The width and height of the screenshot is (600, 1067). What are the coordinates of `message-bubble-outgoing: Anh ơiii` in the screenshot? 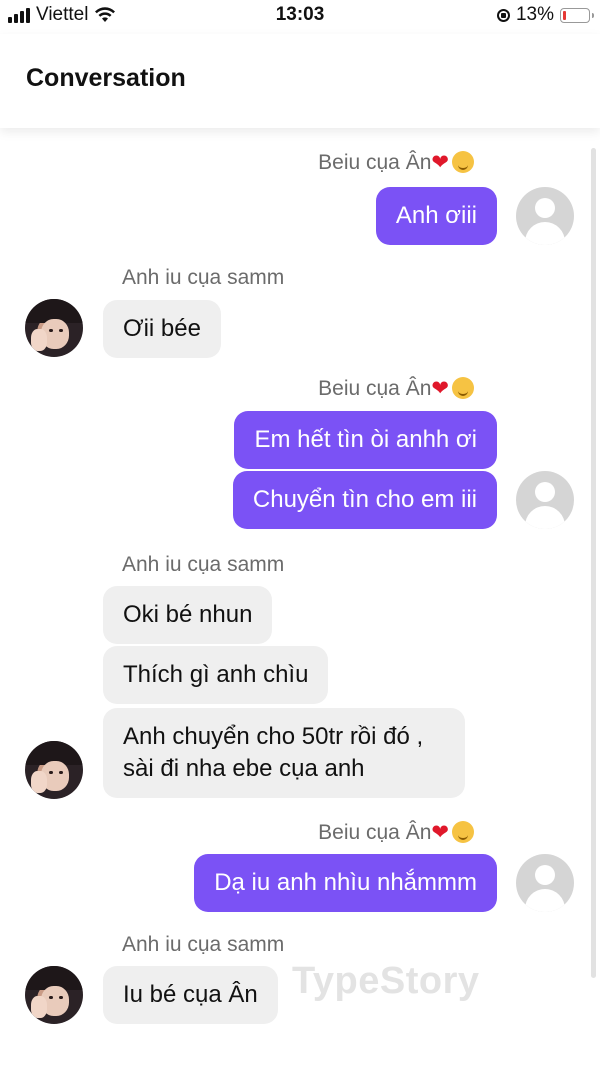 It's located at (436, 216).